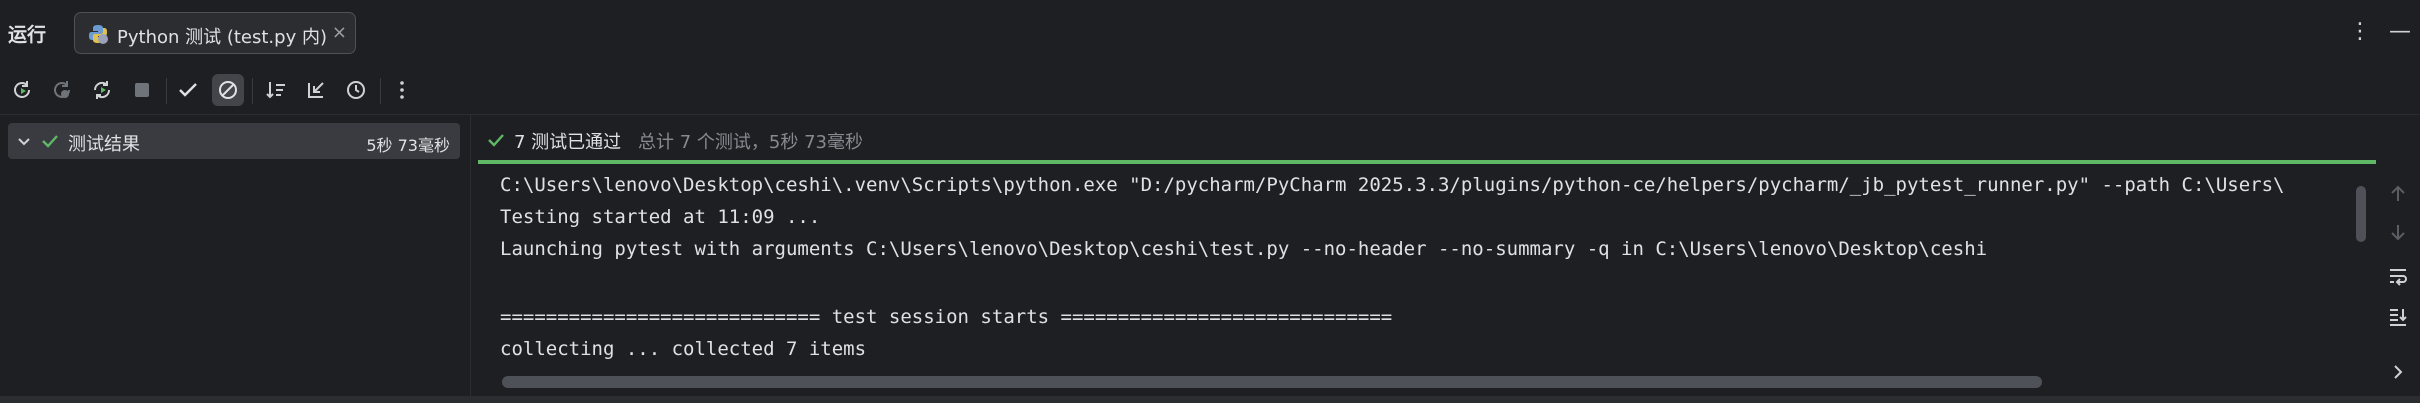 This screenshot has width=2420, height=403. Describe the element at coordinates (98, 34) in the screenshot. I see `python-test-icon` at that location.